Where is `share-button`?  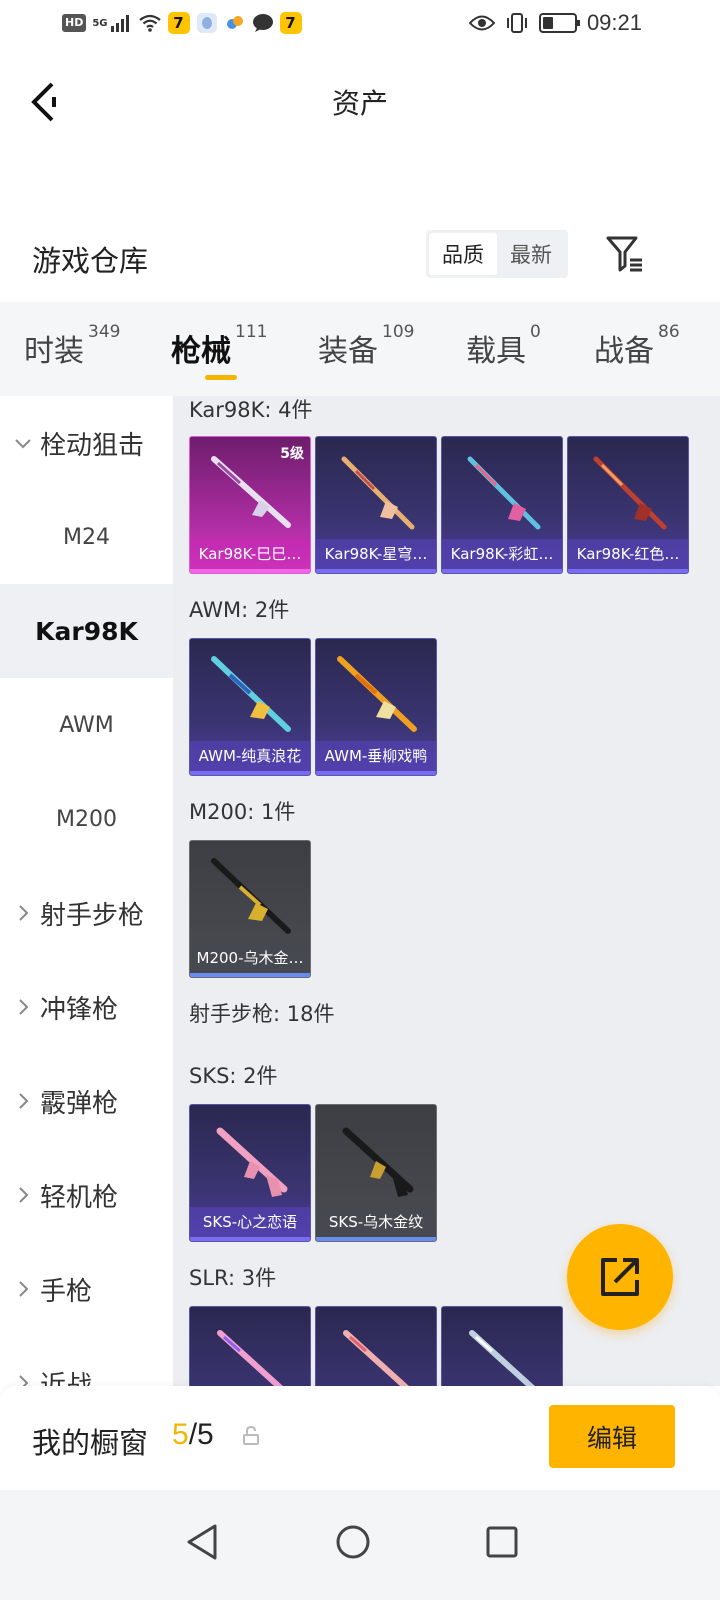
share-button is located at coordinates (620, 1277).